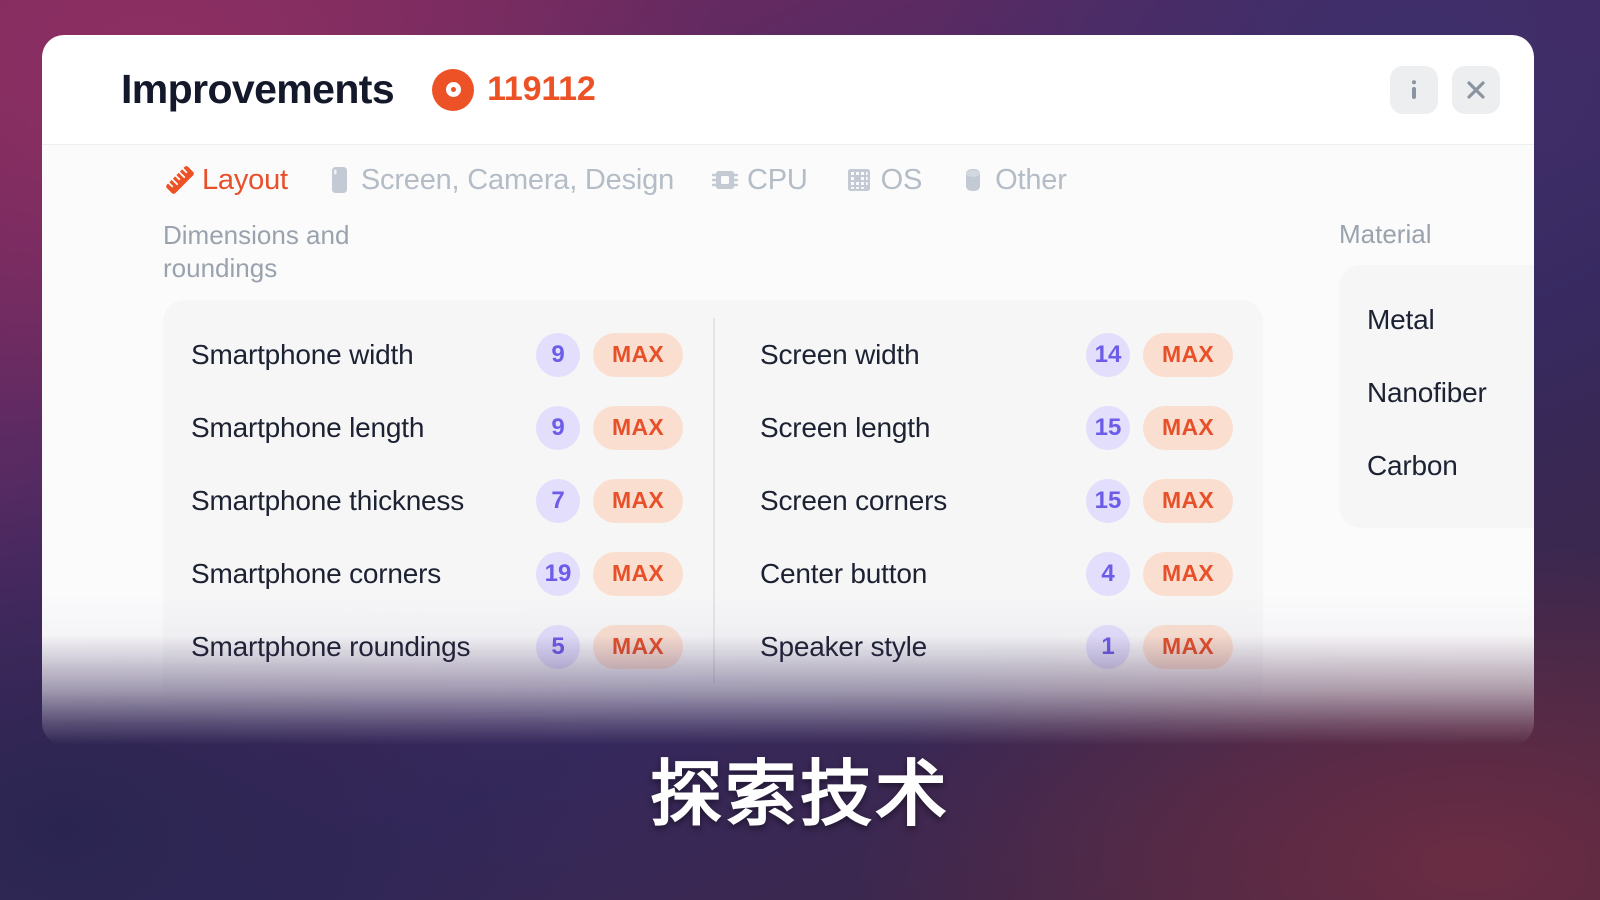 This screenshot has width=1600, height=900. Describe the element at coordinates (996, 646) in the screenshot. I see `table-row: Speaker style 1 MAX` at that location.